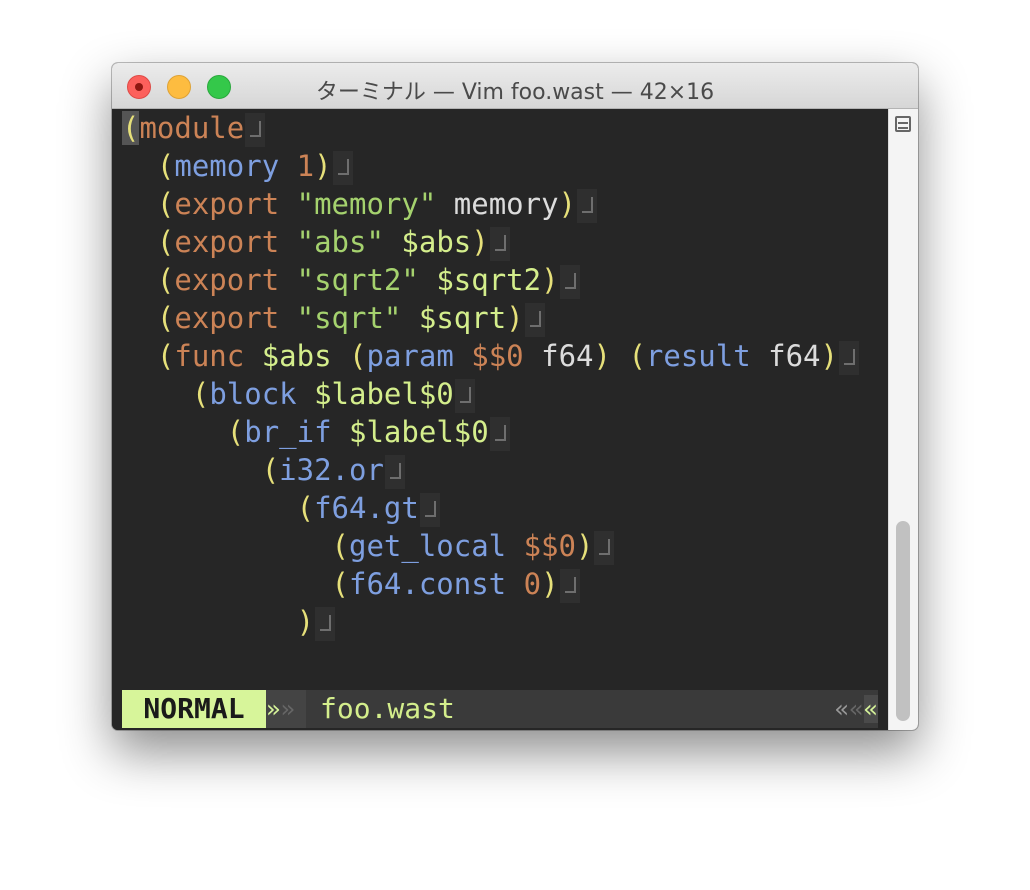 The image size is (1030, 890). I want to click on code-token: f64.gt, so click(366, 508).